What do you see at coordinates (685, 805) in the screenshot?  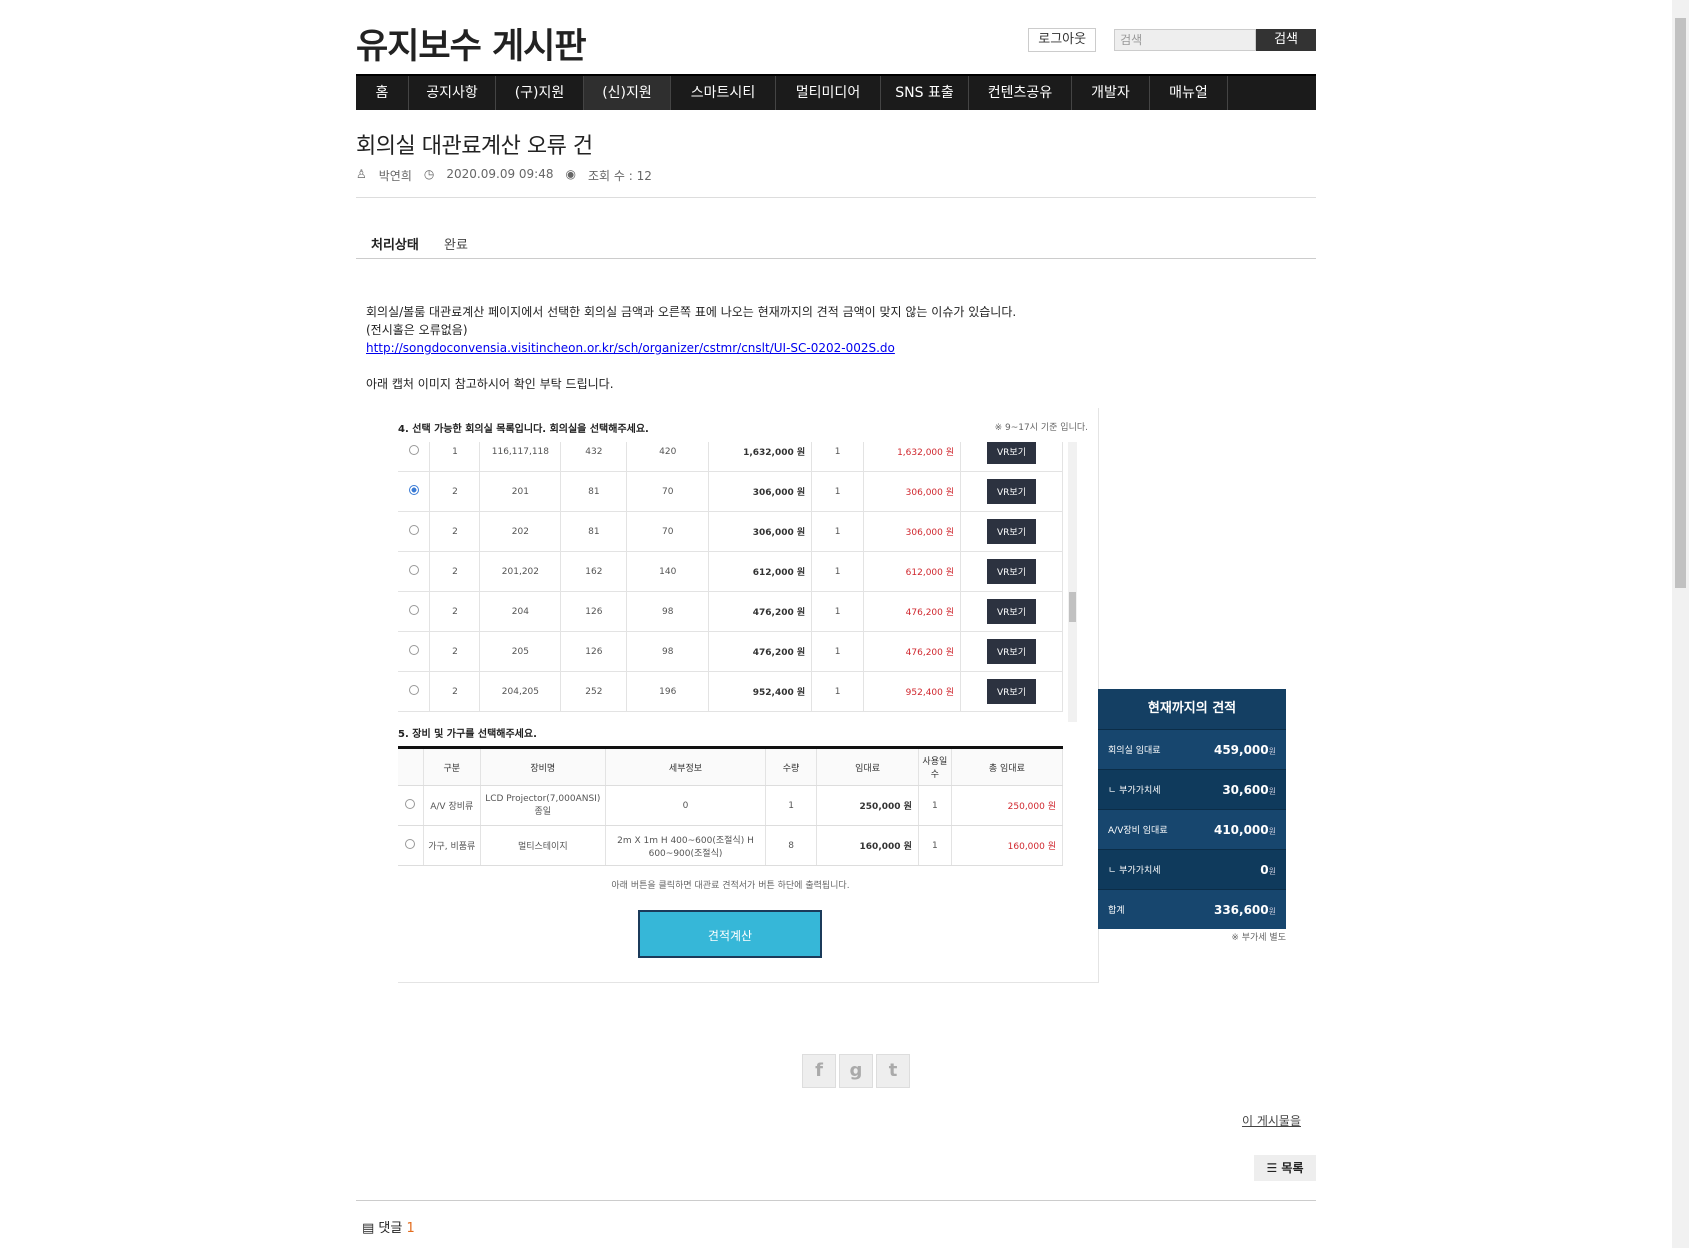 I see `equip-detail: 0` at bounding box center [685, 805].